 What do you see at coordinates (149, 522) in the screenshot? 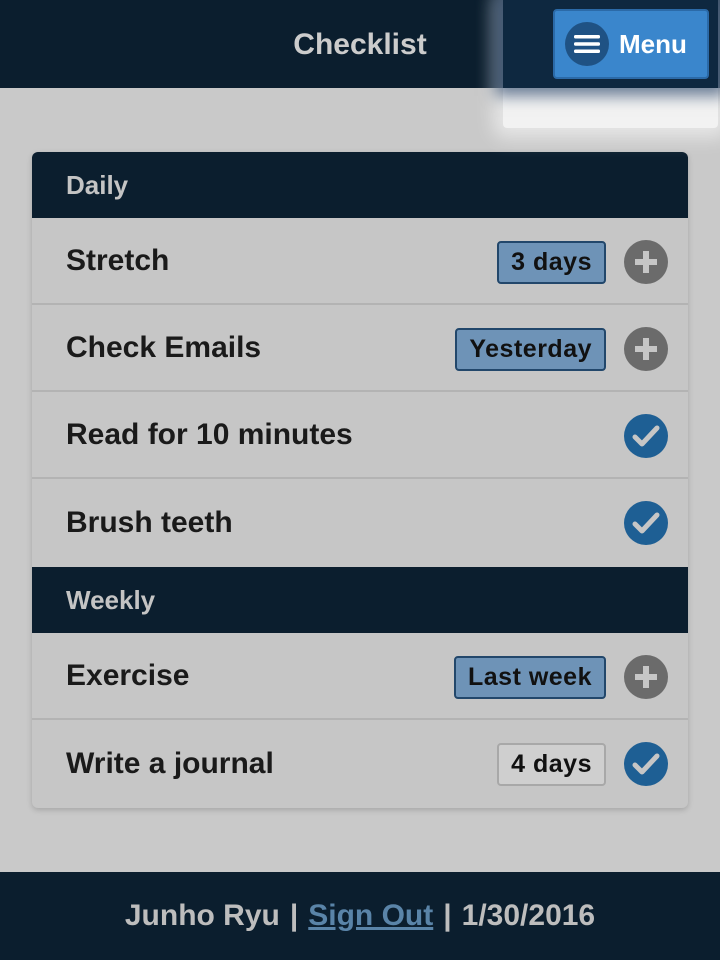
I see `item-title: Brush teeth` at bounding box center [149, 522].